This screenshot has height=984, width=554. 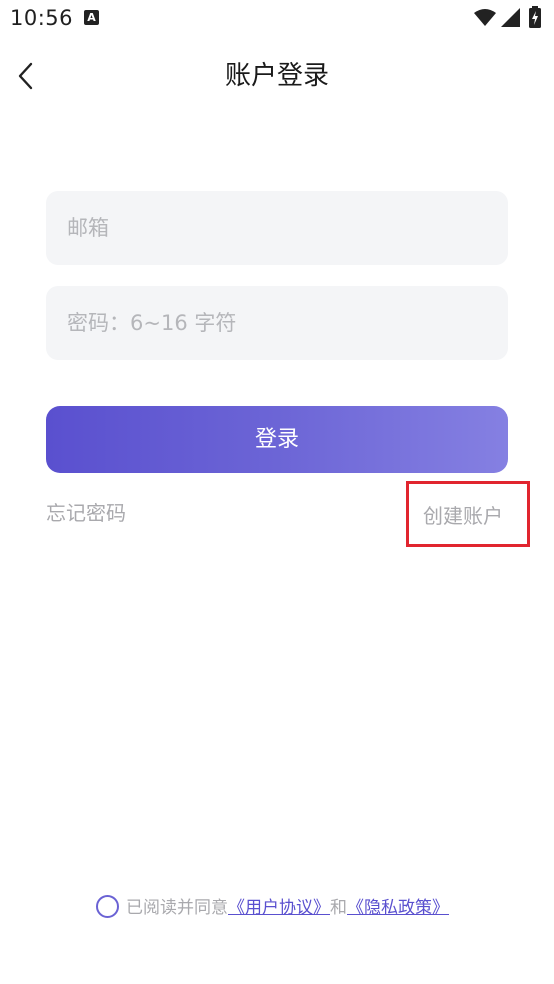 What do you see at coordinates (91, 17) in the screenshot?
I see `a-icon: A` at bounding box center [91, 17].